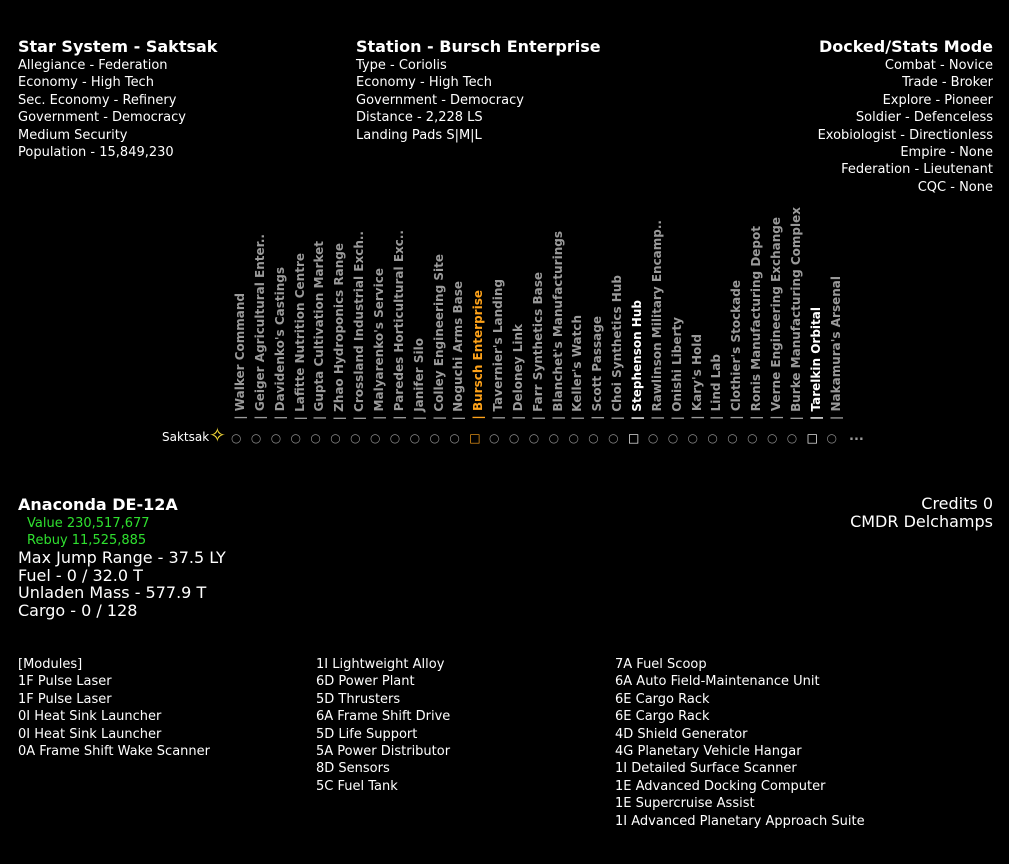 The width and height of the screenshot is (1009, 864). Describe the element at coordinates (358, 699) in the screenshot. I see `module-item: 5D Thrusters` at that location.